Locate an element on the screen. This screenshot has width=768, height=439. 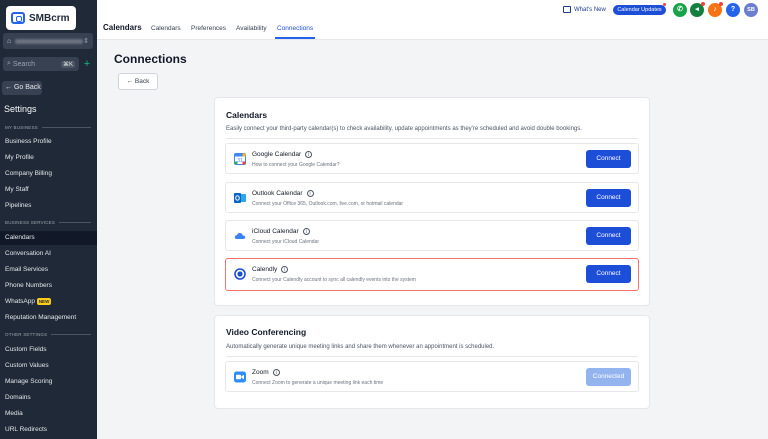
sidebar-item-reputation-management: Reputation Management is located at coordinates (48, 318).